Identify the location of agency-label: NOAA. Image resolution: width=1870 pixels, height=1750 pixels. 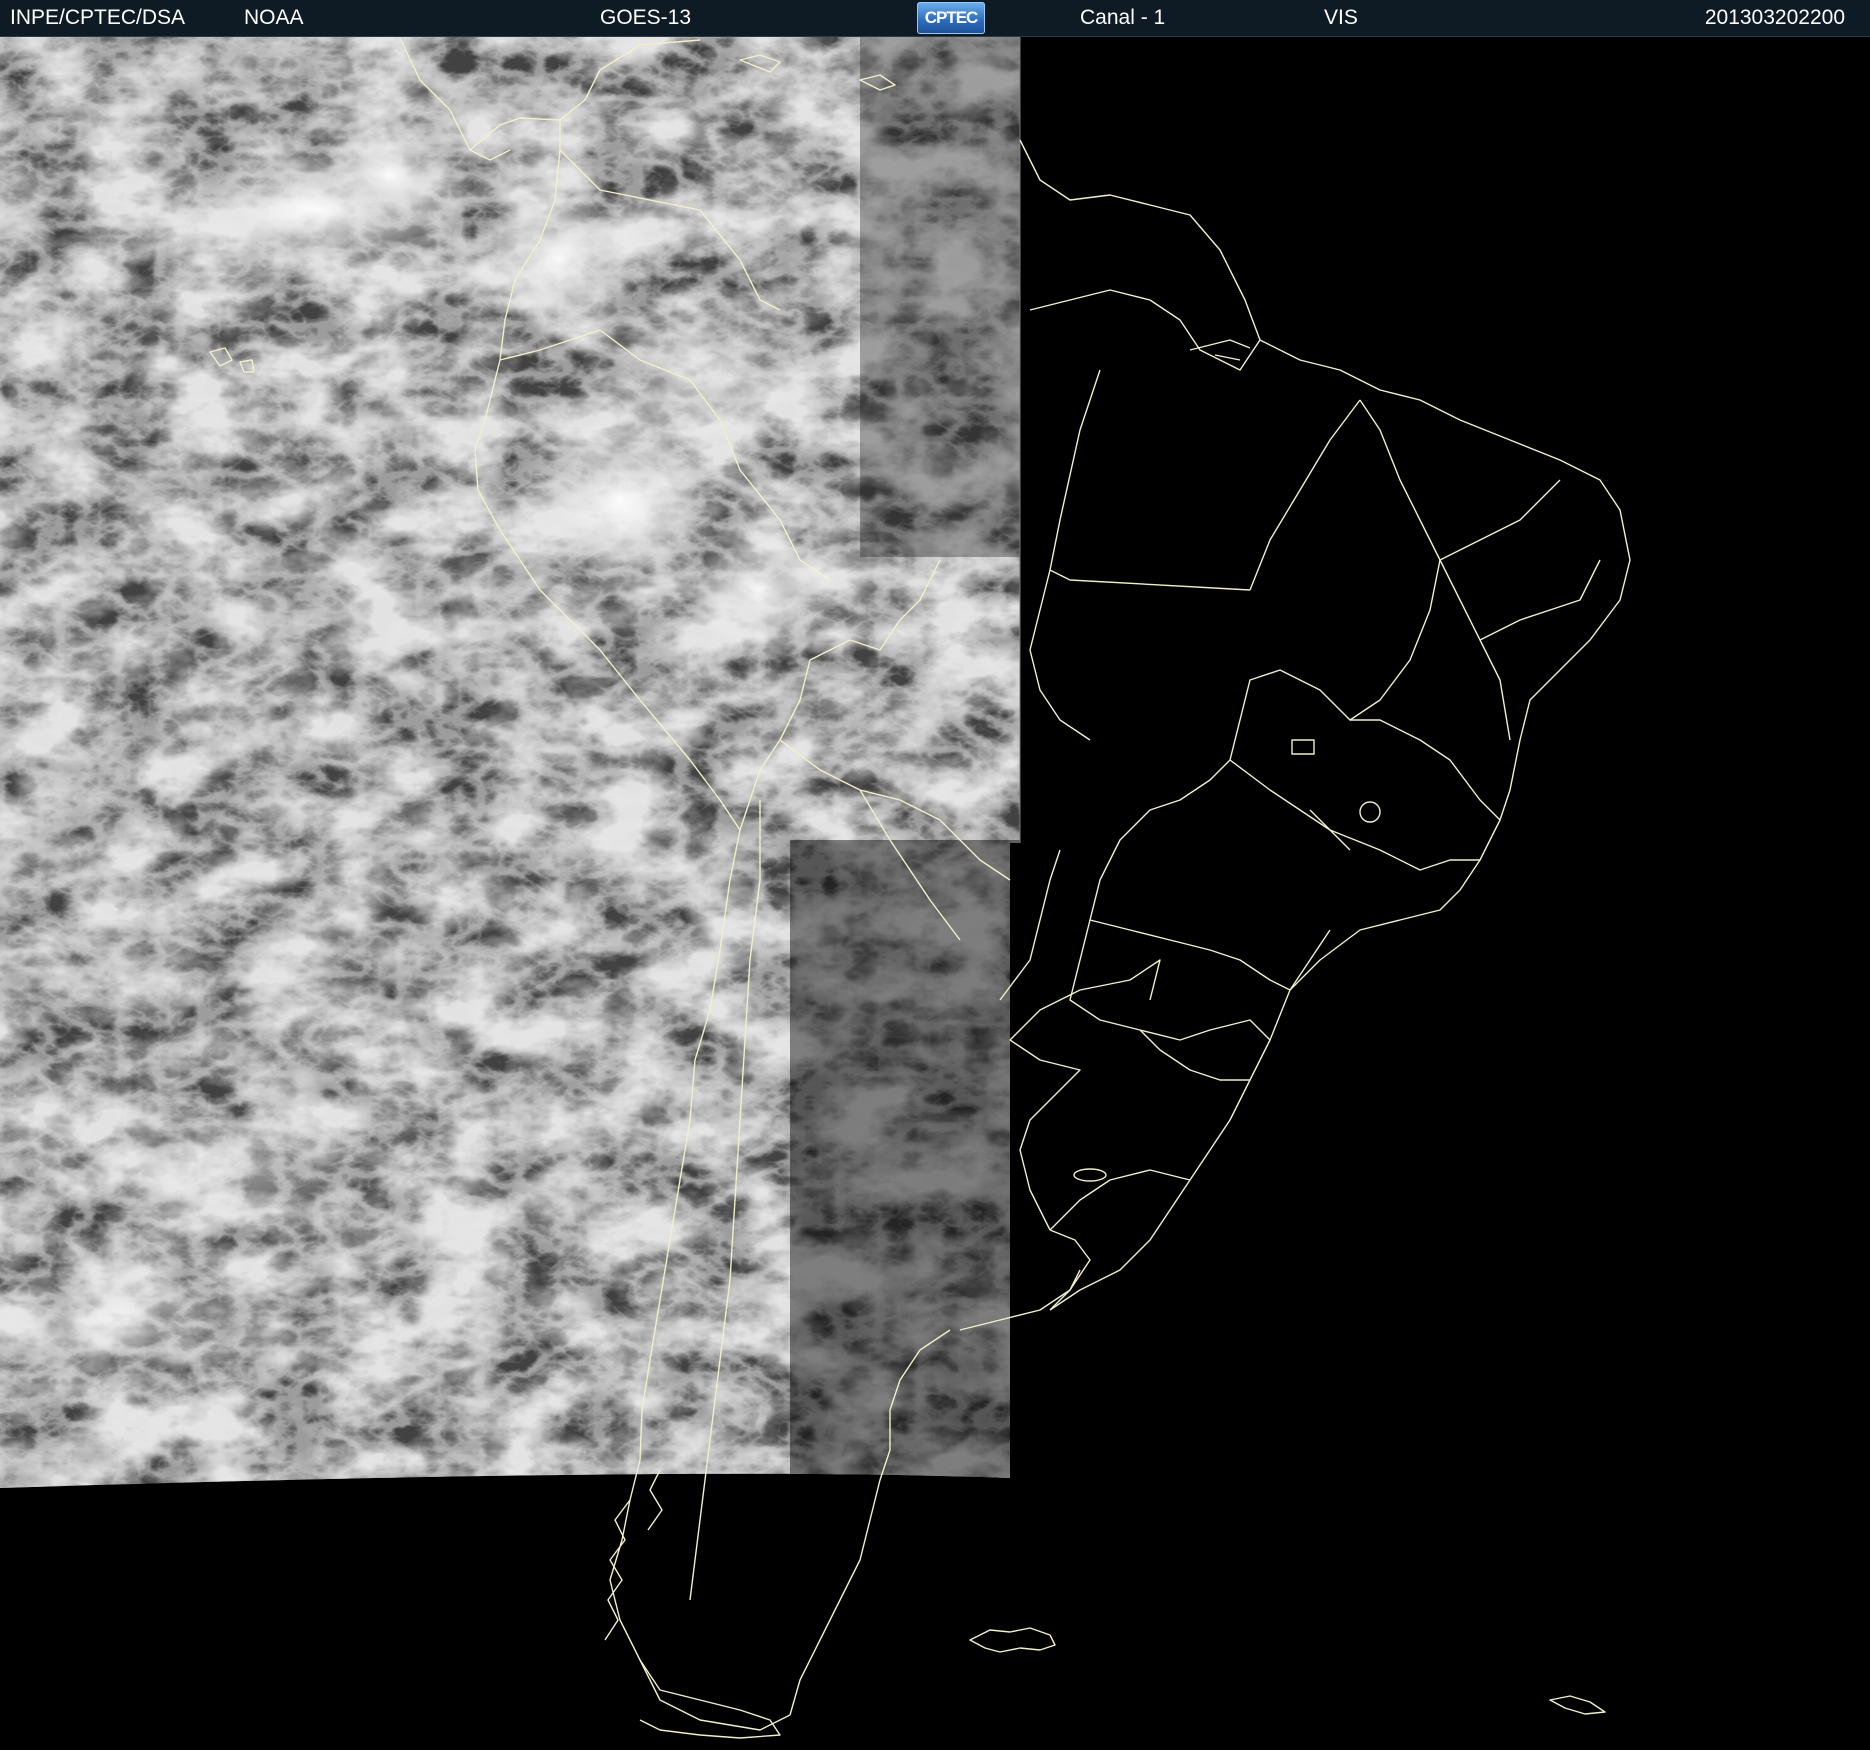
(274, 17).